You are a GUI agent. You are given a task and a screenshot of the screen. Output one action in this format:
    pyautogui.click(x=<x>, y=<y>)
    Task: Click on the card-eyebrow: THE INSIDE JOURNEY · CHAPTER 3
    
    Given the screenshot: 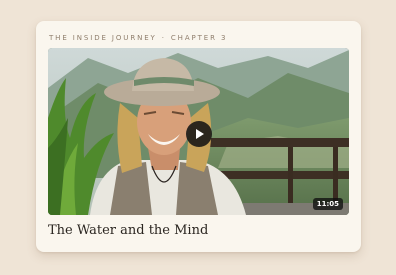 What is the action you would take?
    pyautogui.click(x=138, y=38)
    